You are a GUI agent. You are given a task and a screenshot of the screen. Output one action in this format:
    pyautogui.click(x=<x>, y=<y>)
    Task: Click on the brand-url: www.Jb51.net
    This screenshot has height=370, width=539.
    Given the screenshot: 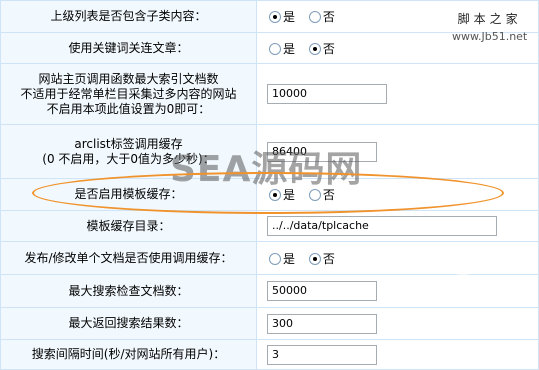 What is the action you would take?
    pyautogui.click(x=490, y=36)
    